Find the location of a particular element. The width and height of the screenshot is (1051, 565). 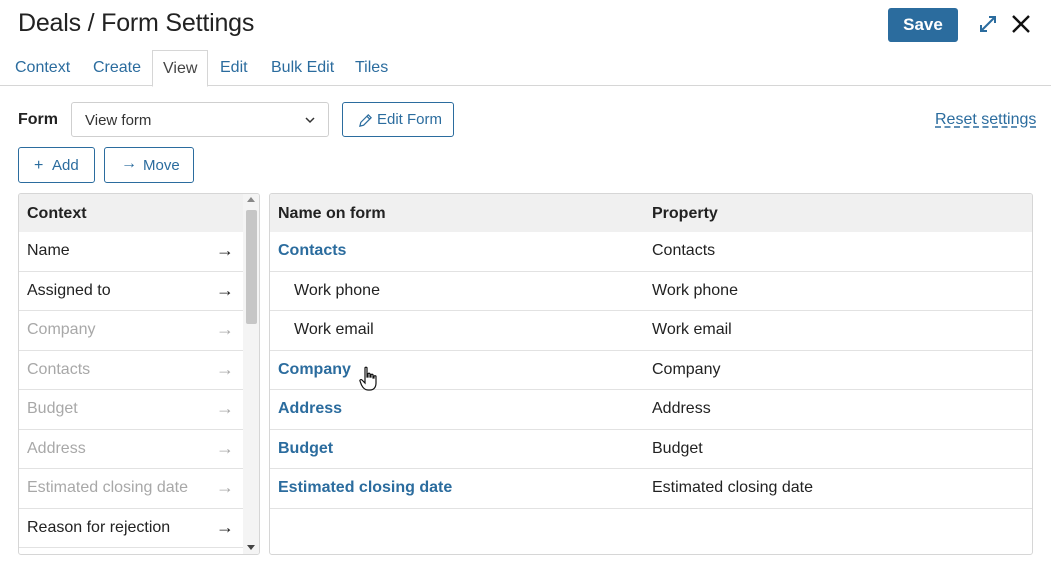

chevron-down-icon is located at coordinates (310, 120).